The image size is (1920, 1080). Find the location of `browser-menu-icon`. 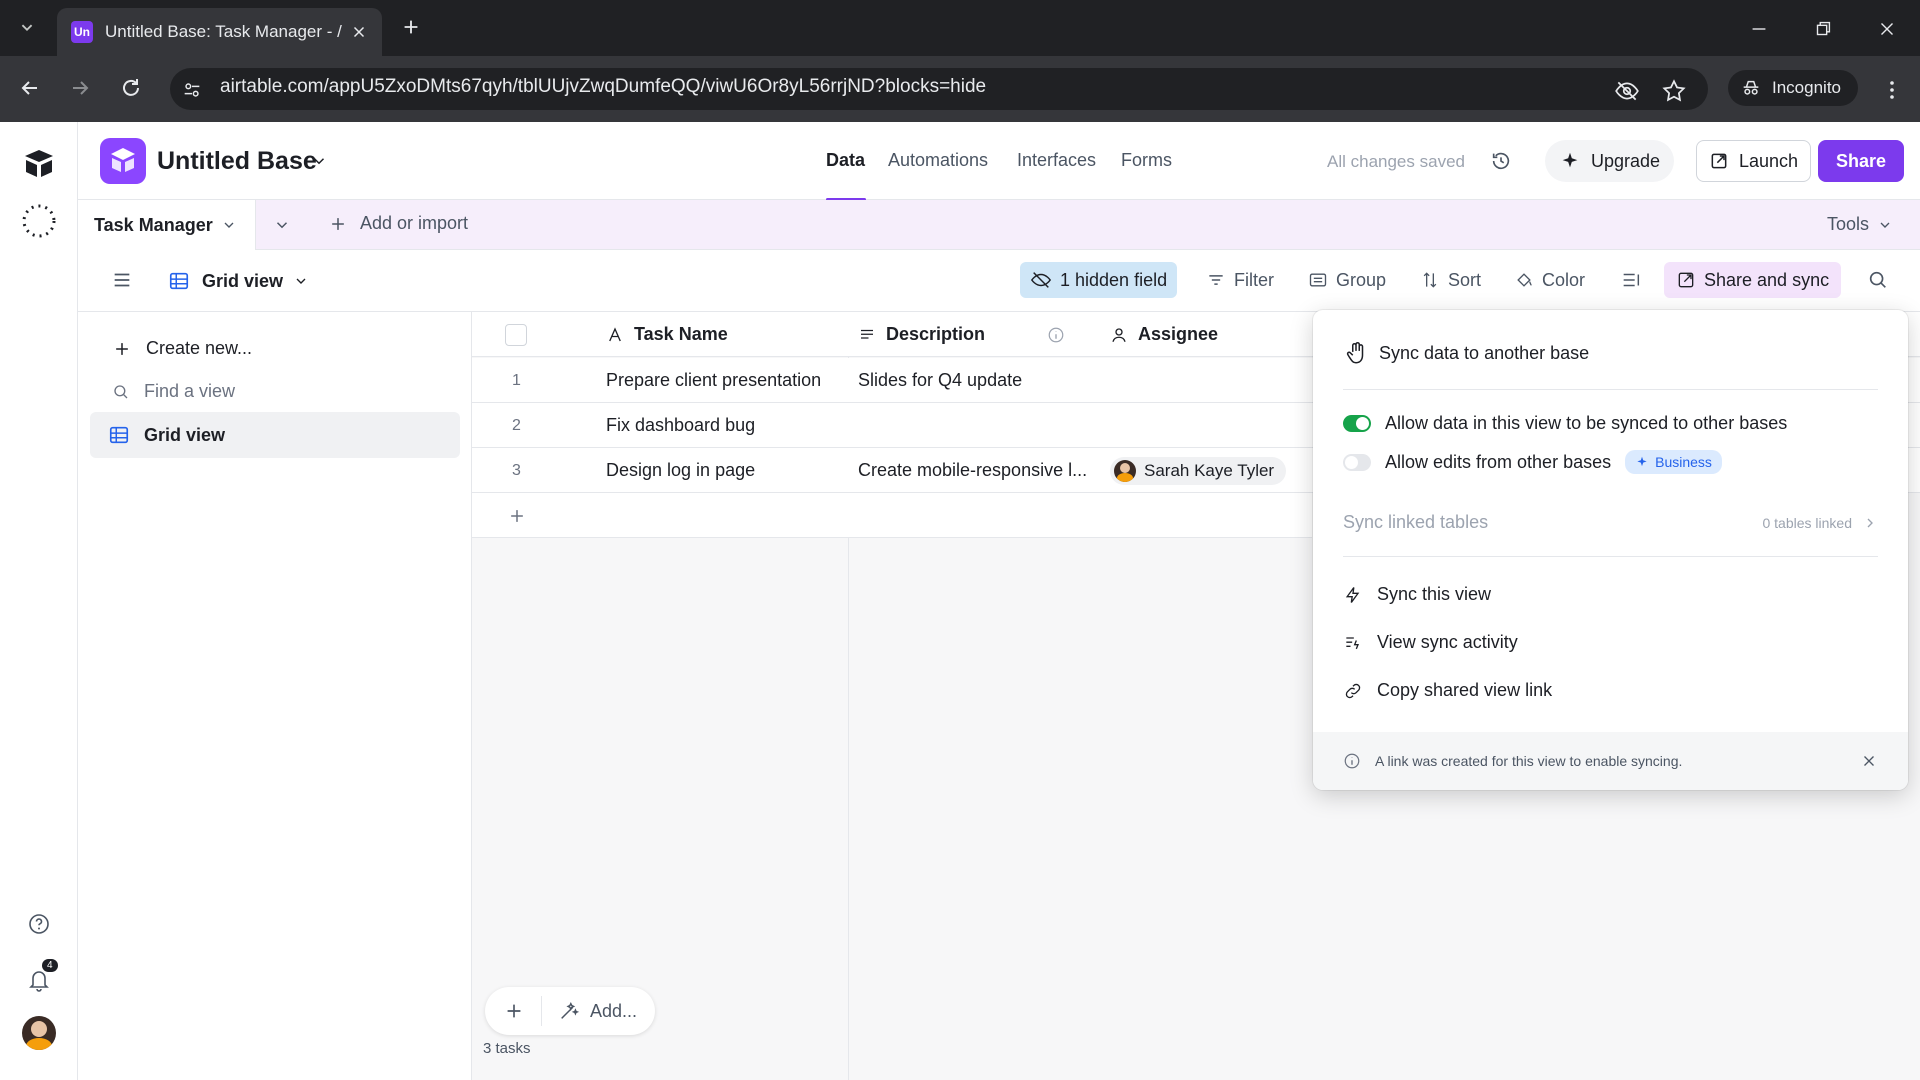

browser-menu-icon is located at coordinates (1892, 90).